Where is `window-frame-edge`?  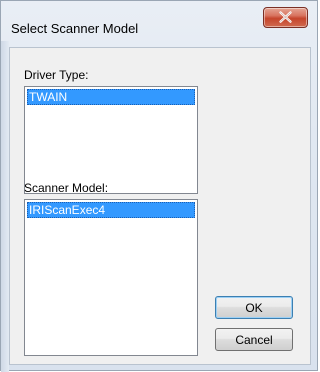 window-frame-edge is located at coordinates (5, 206).